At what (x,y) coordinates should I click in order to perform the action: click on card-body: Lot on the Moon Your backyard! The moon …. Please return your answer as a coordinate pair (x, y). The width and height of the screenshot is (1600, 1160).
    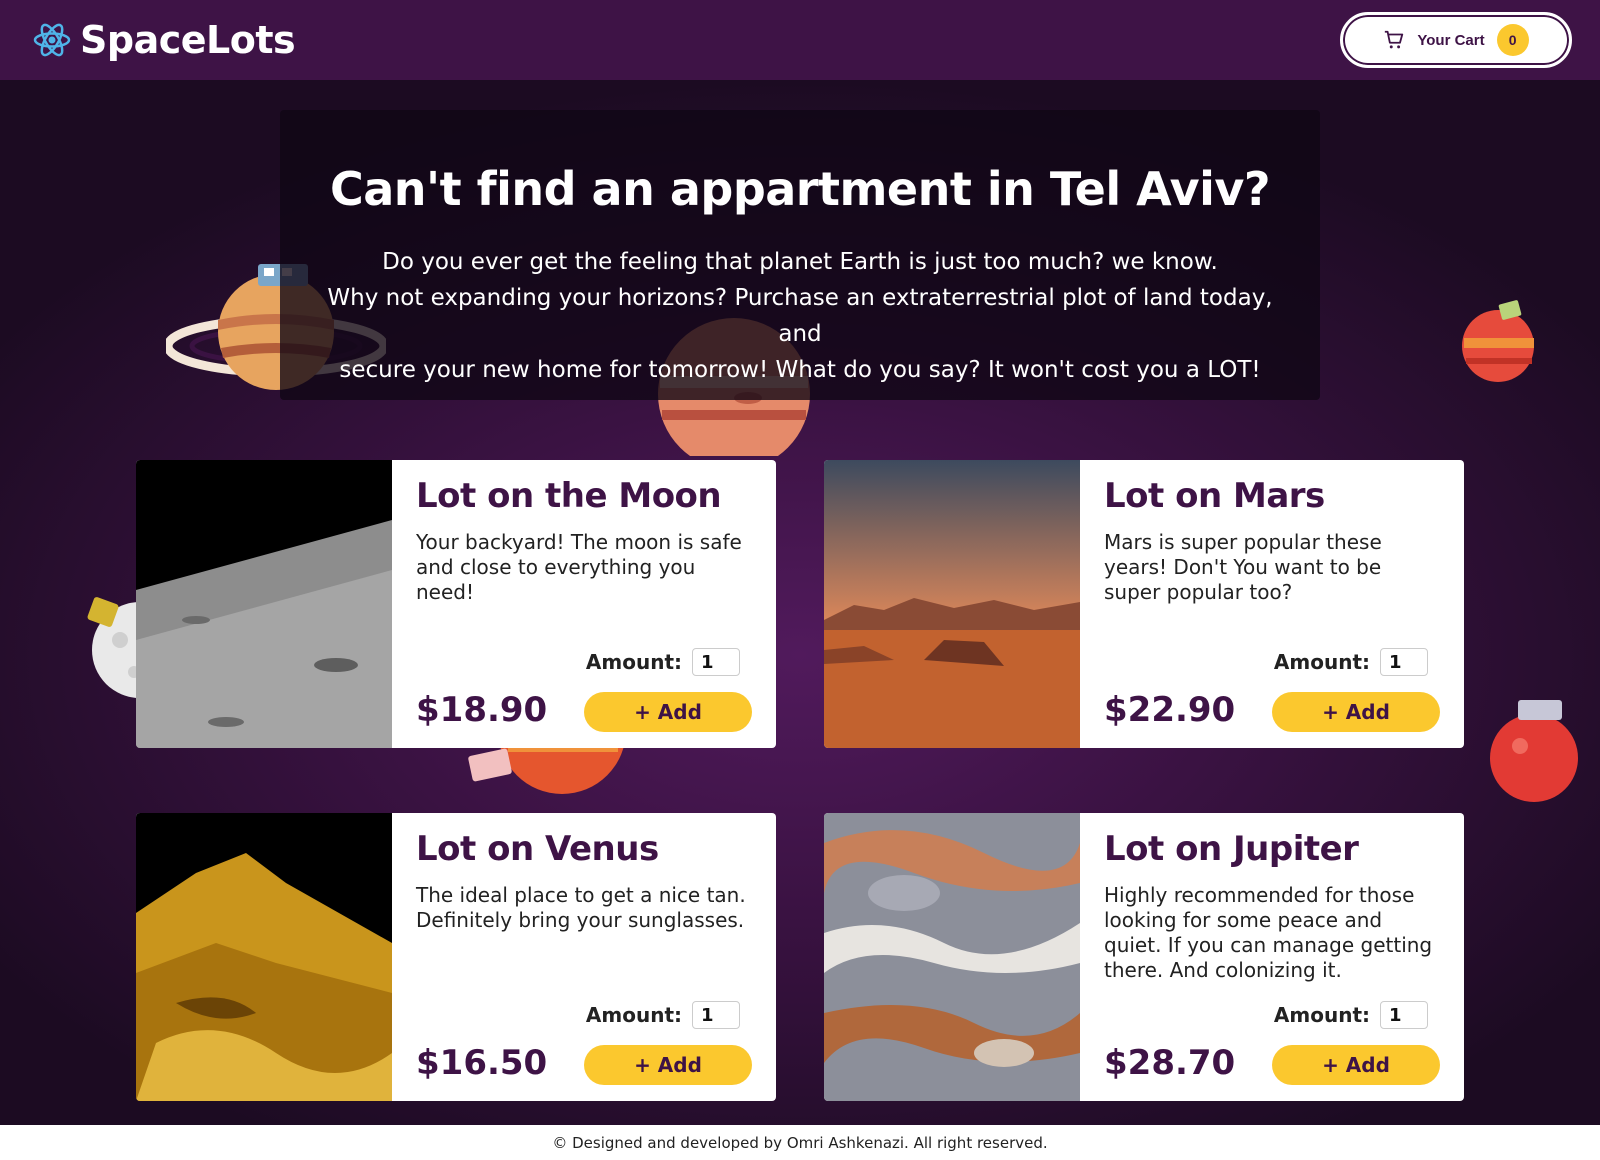
    Looking at the image, I should click on (584, 604).